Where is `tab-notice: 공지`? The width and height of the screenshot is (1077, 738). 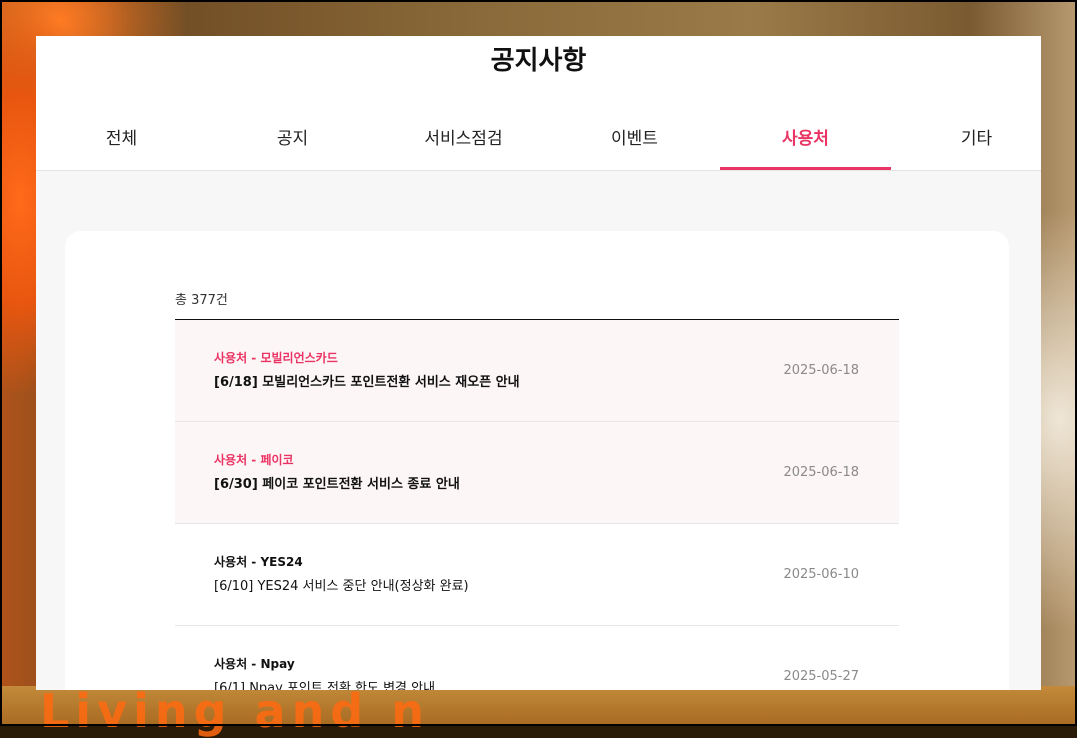
tab-notice: 공지 is located at coordinates (292, 143).